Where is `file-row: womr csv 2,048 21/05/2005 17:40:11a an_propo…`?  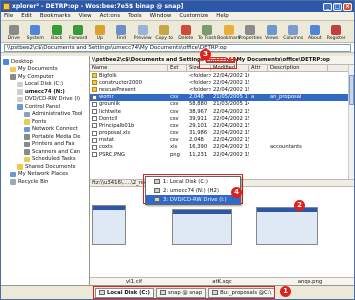 file-row: womr csv 2,048 21/05/2005 17:40:11a an_propo… is located at coordinates (222, 97).